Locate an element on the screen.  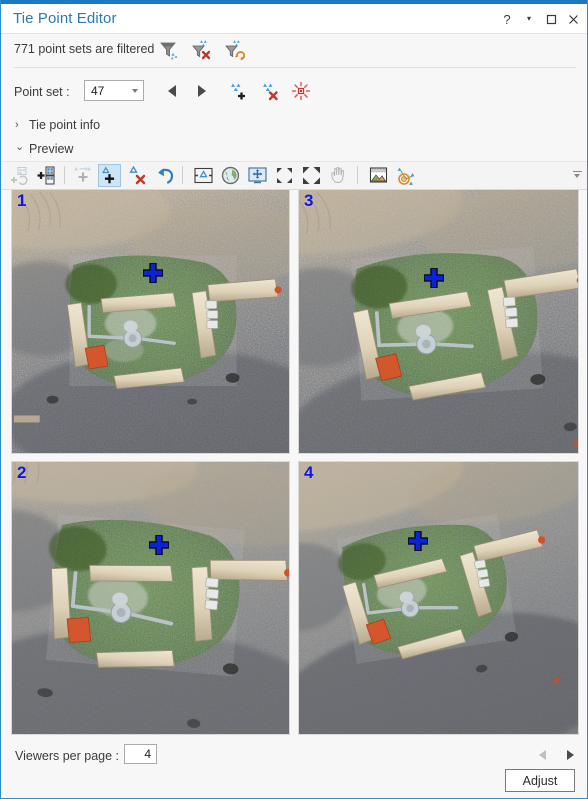
undo-icon is located at coordinates (165, 175).